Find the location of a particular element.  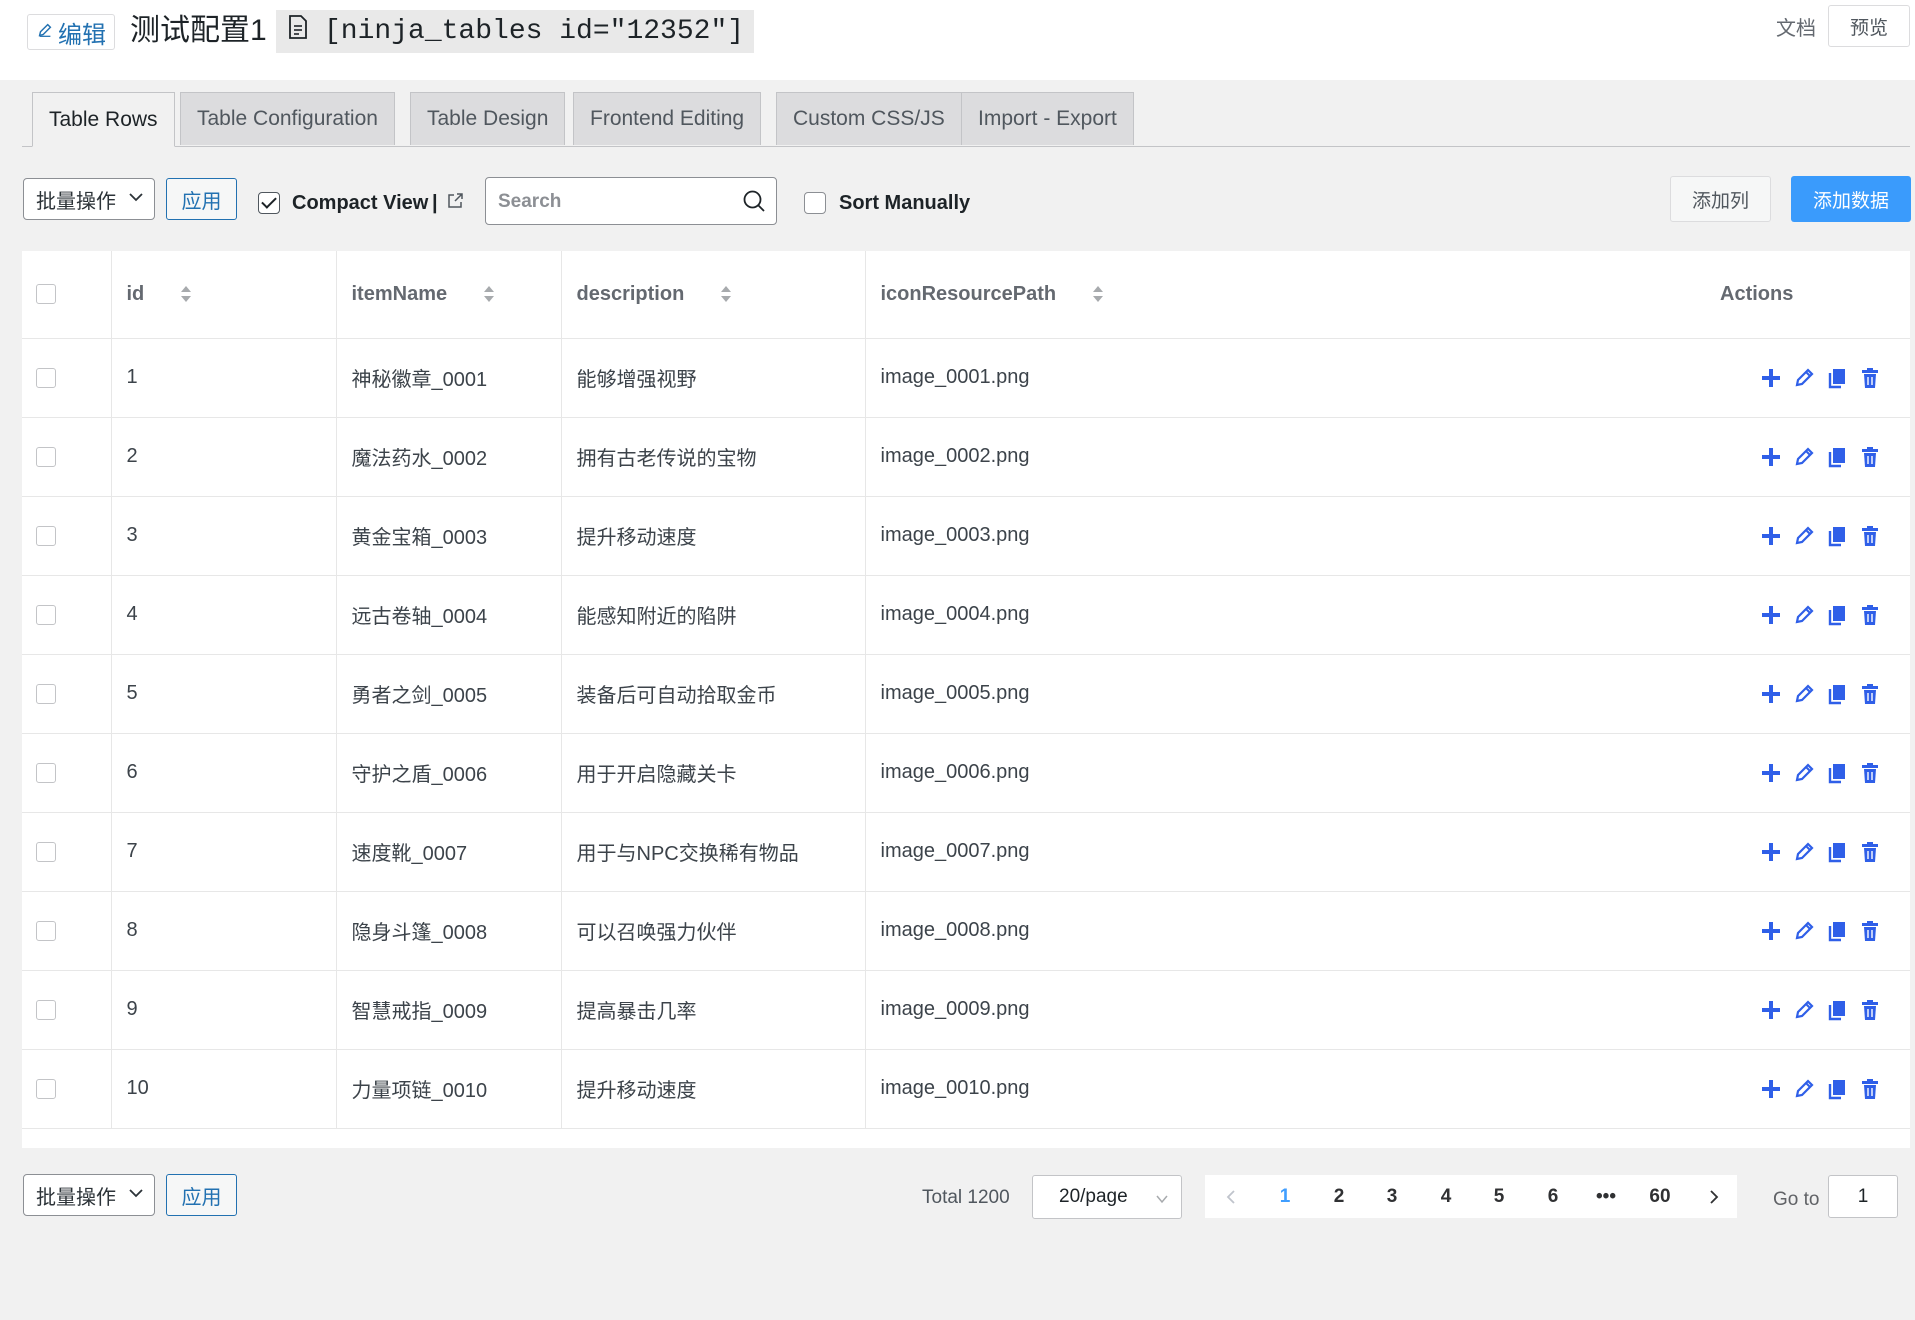

docs-link: 文档 is located at coordinates (1796, 26).